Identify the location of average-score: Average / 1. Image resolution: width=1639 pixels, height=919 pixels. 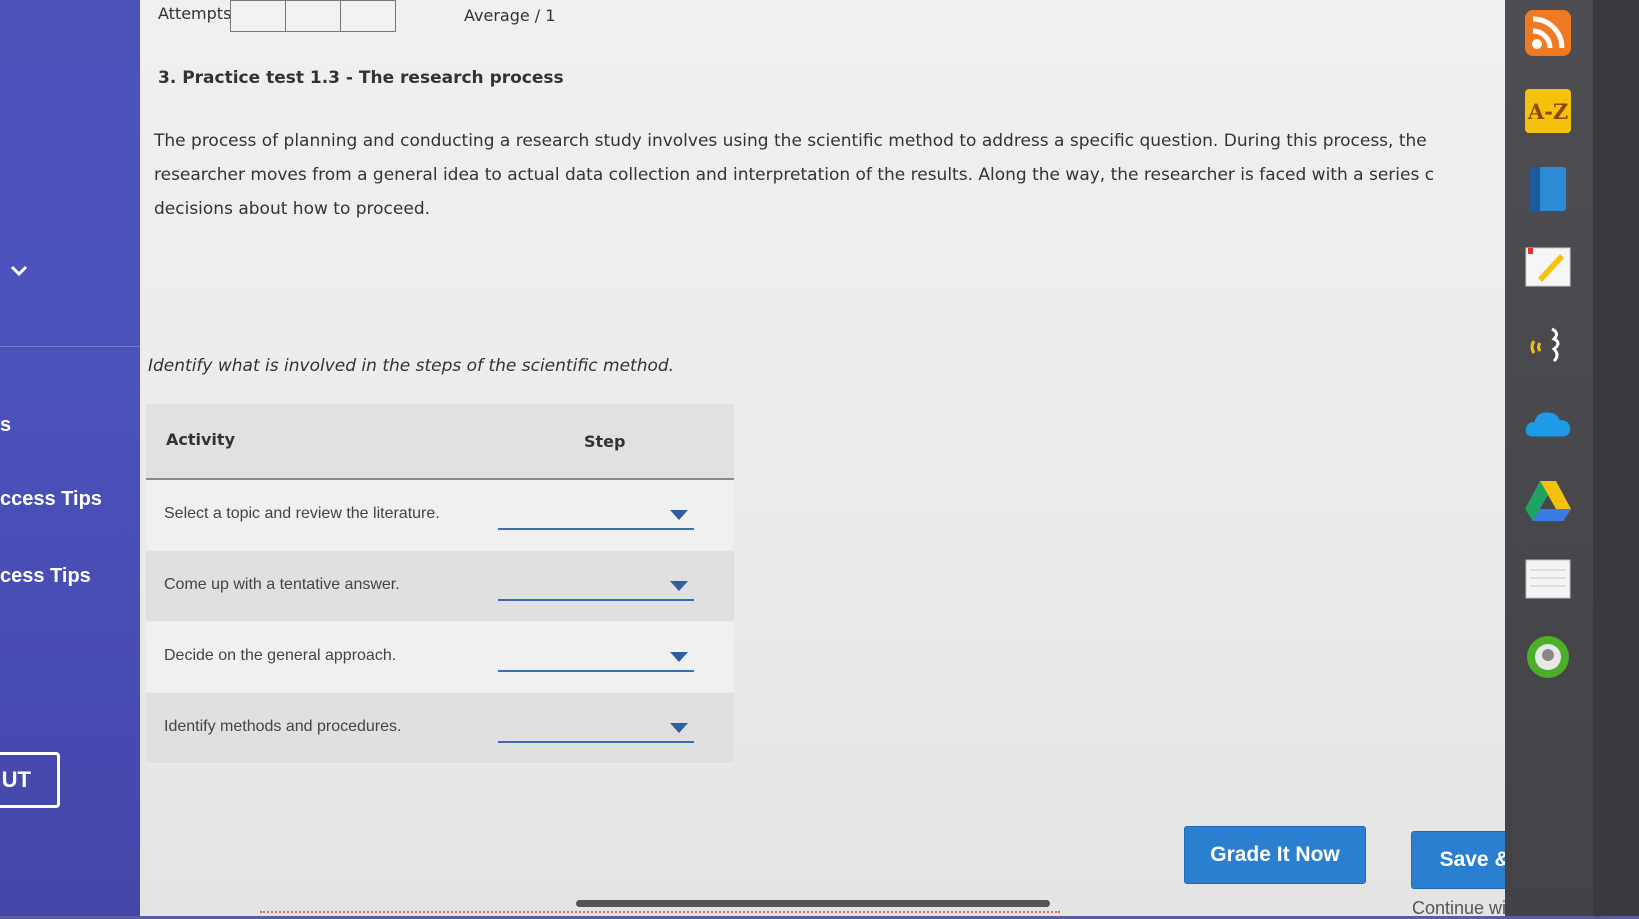
(510, 15).